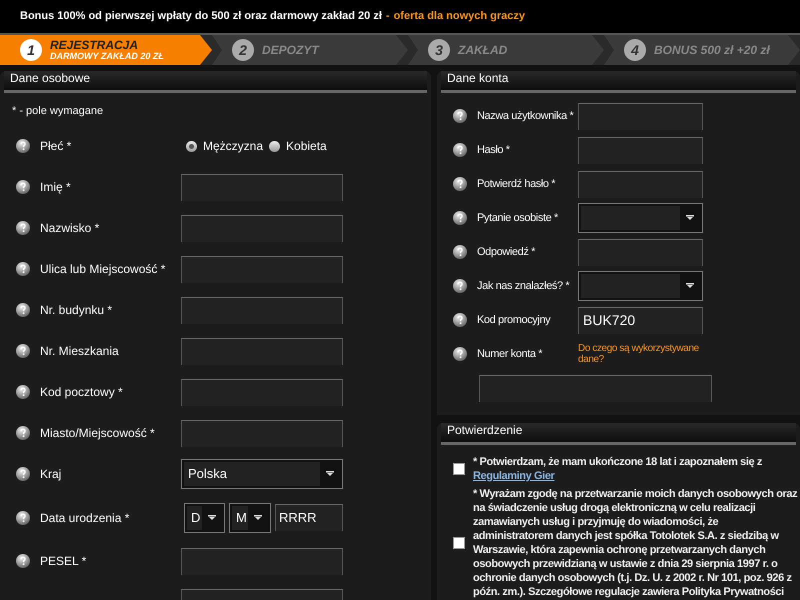  I want to click on field-label: Hasło *, so click(493, 150).